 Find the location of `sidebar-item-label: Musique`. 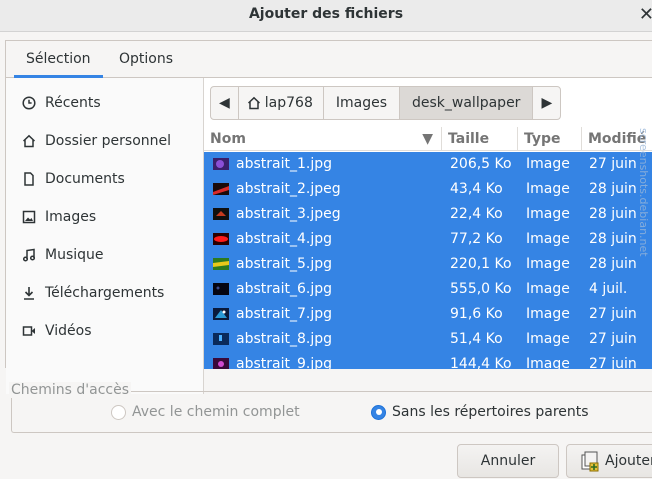

sidebar-item-label: Musique is located at coordinates (74, 255).